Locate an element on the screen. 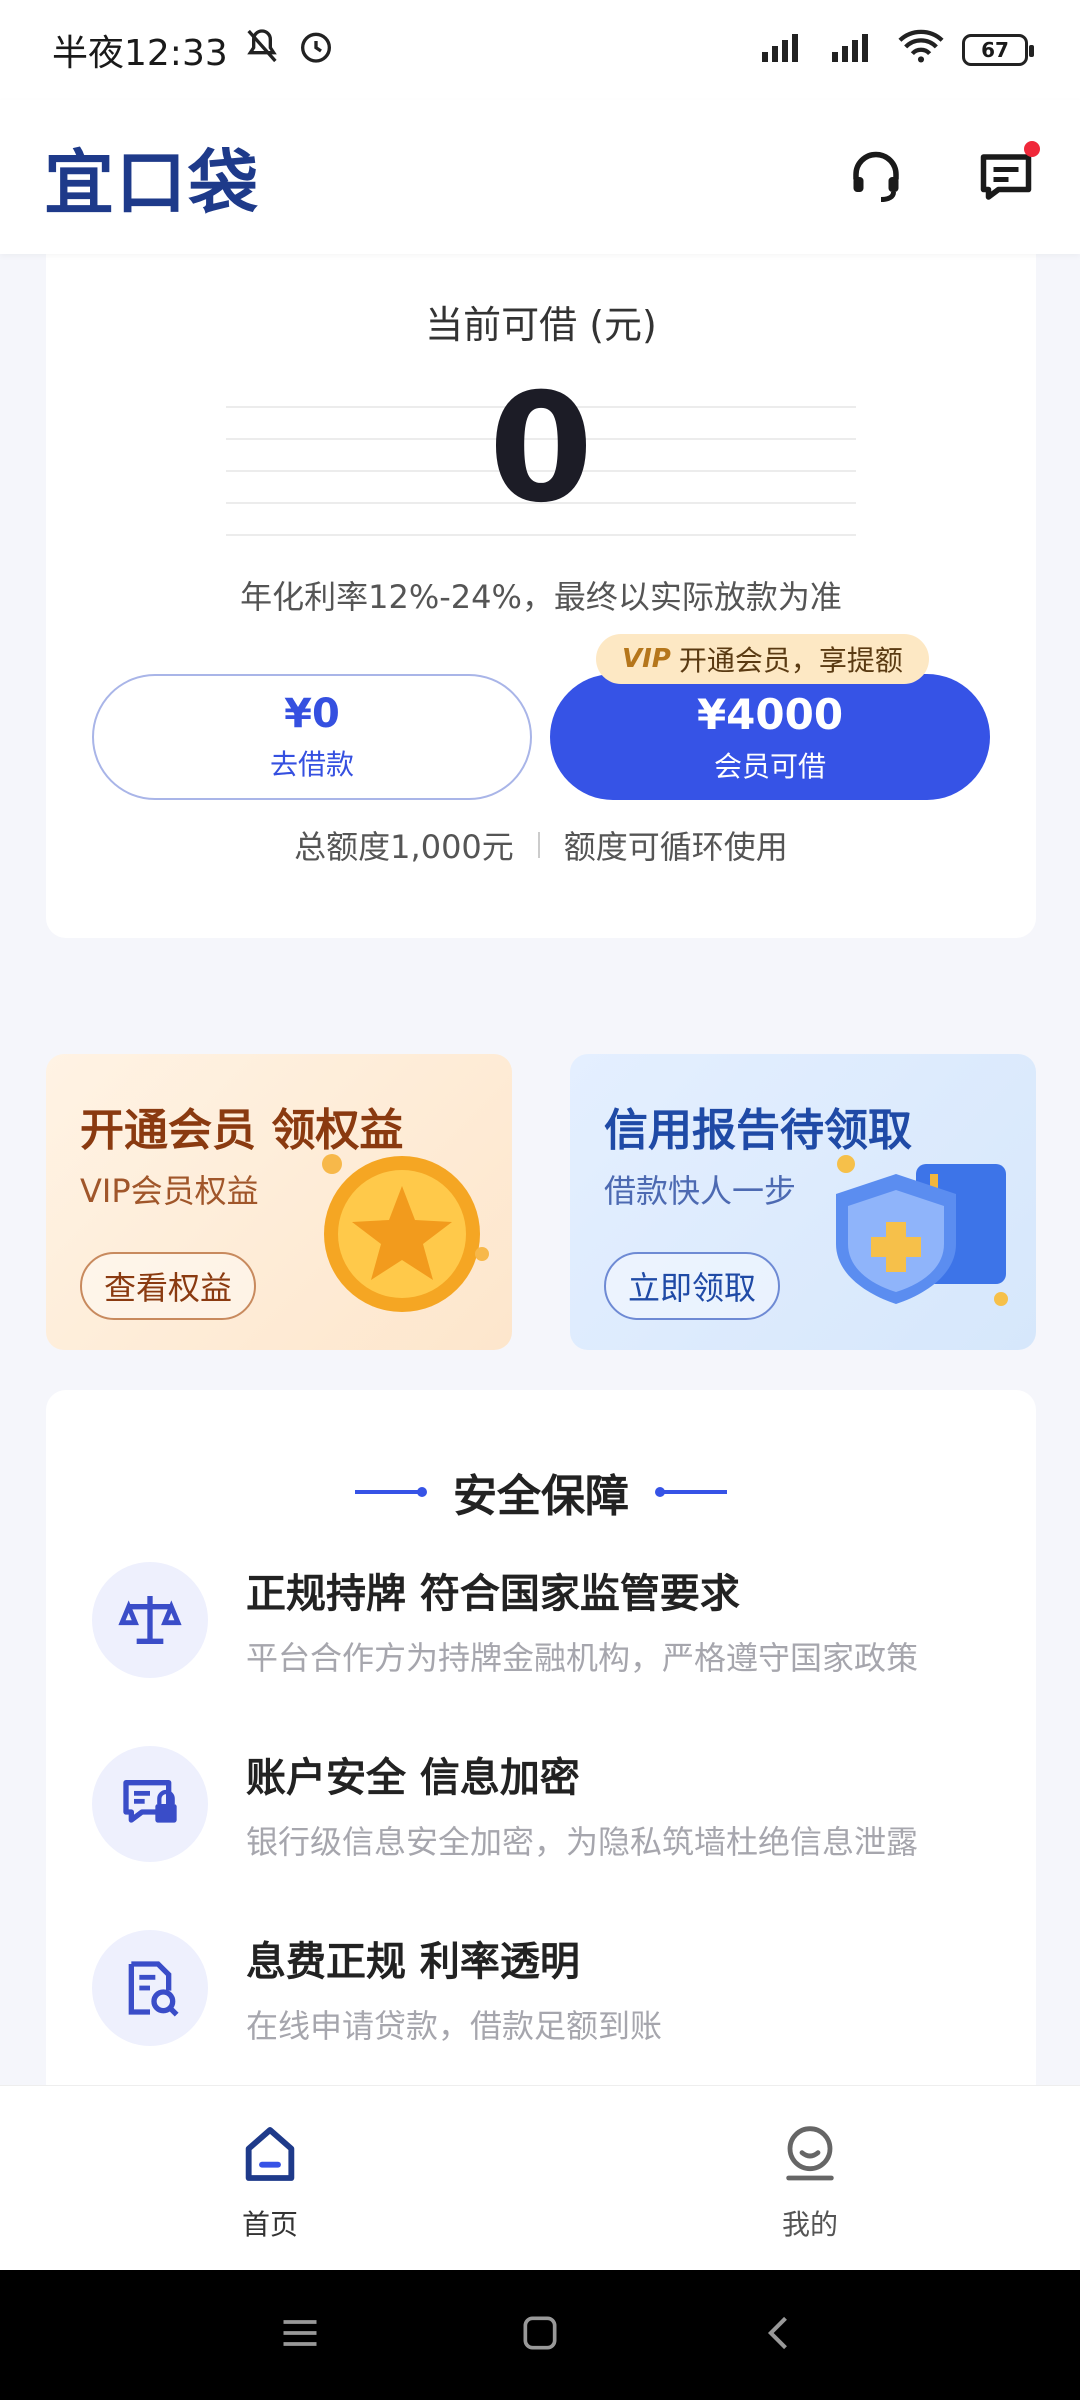 This screenshot has height=2400, width=1080. status-right: 67 is located at coordinates (896, 50).